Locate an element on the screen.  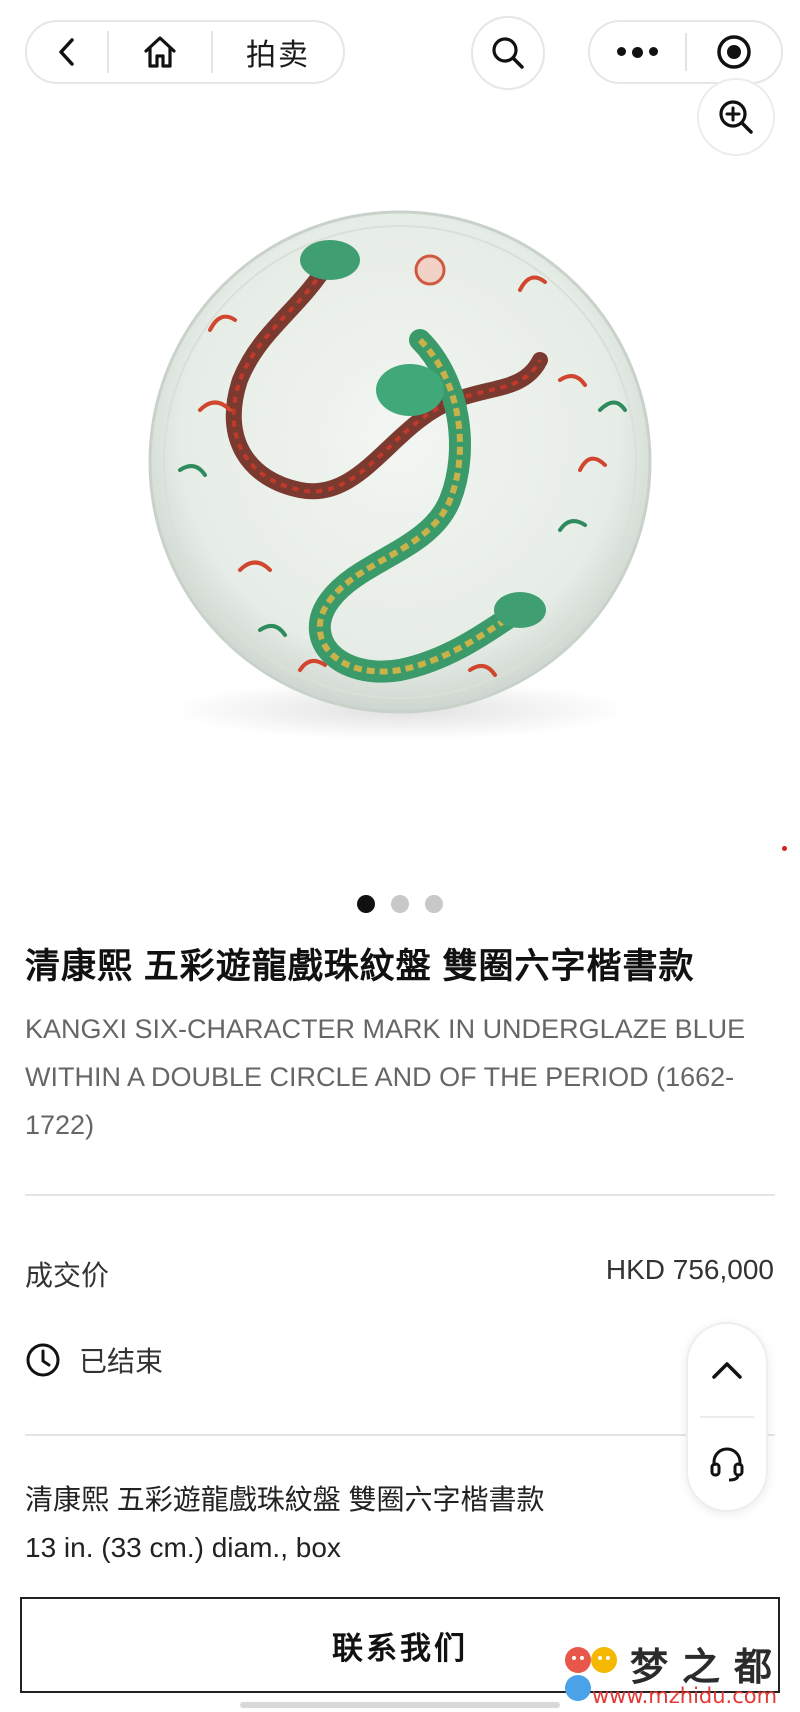
nav-pill: 拍卖 is located at coordinates (185, 52).